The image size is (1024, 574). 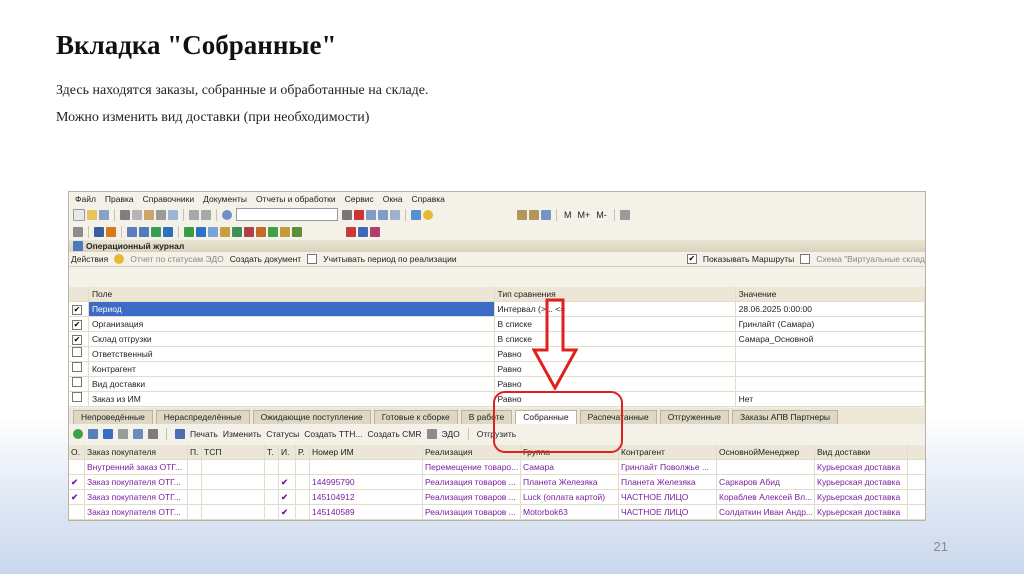 What do you see at coordinates (89, 259) in the screenshot?
I see `actions-menu: Действия` at bounding box center [89, 259].